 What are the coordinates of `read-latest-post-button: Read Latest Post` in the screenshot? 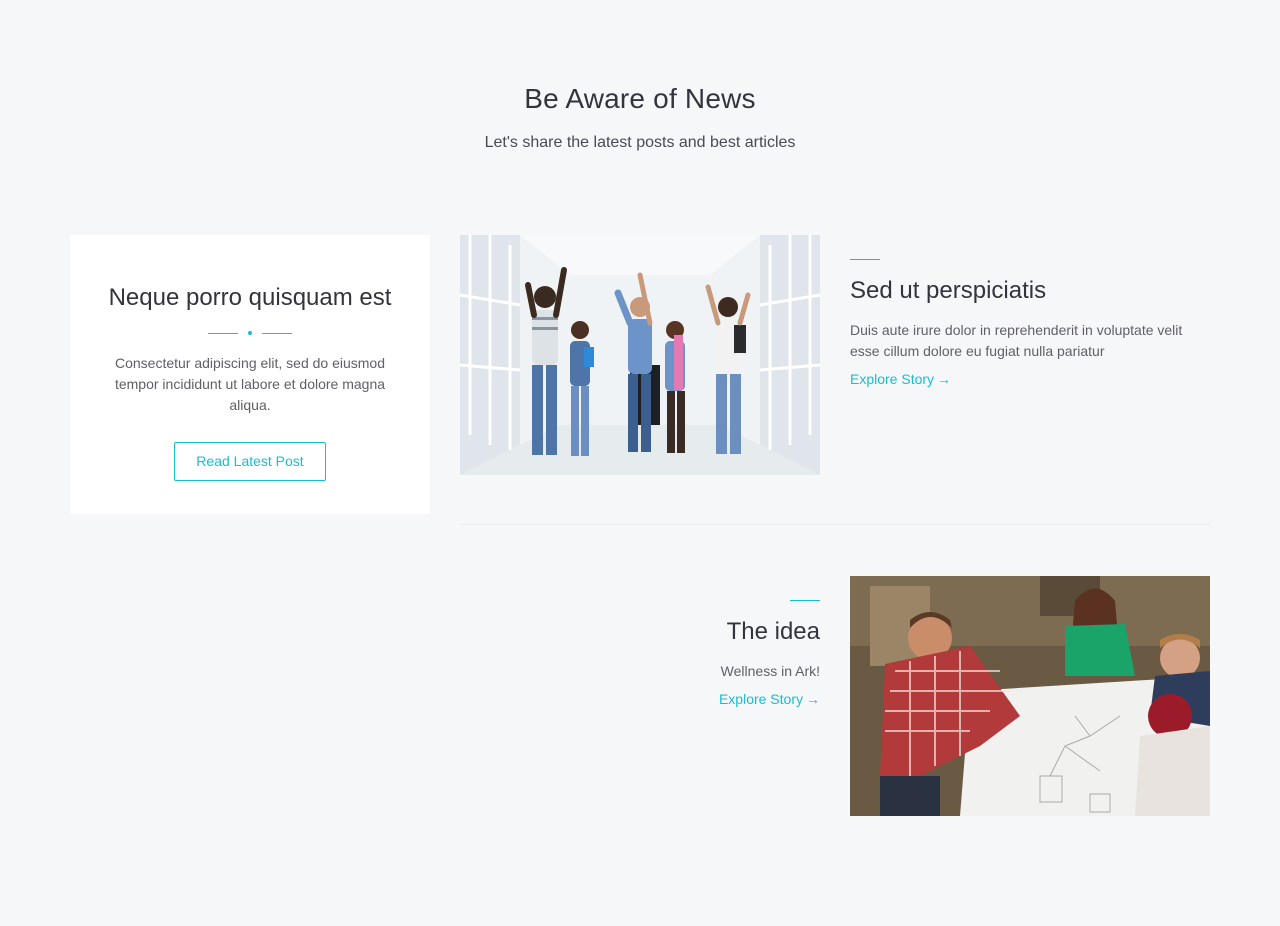 It's located at (250, 461).